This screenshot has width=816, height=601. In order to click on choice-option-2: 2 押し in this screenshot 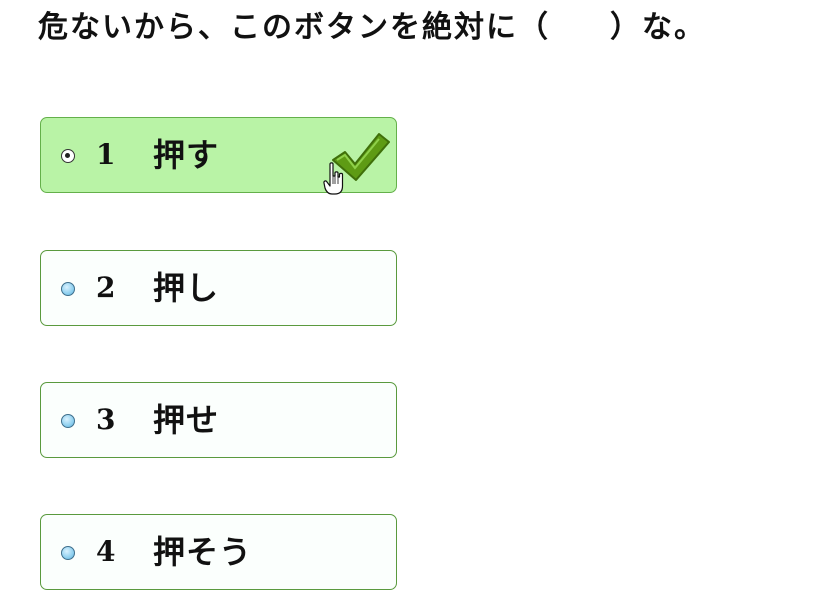, I will do `click(218, 288)`.